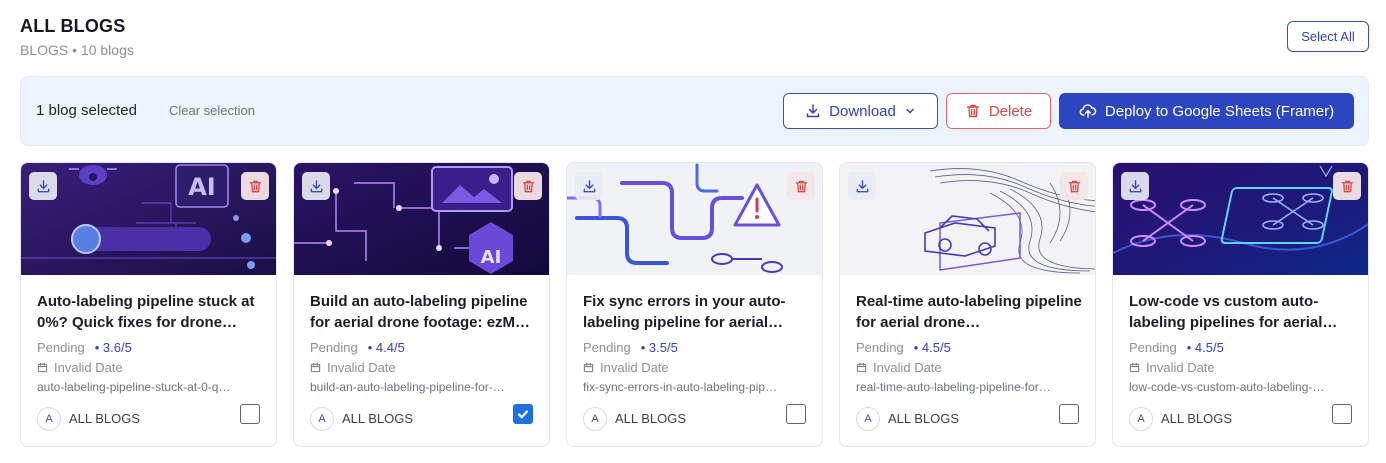 The image size is (1386, 463). I want to click on delete-label: Delete, so click(1010, 111).